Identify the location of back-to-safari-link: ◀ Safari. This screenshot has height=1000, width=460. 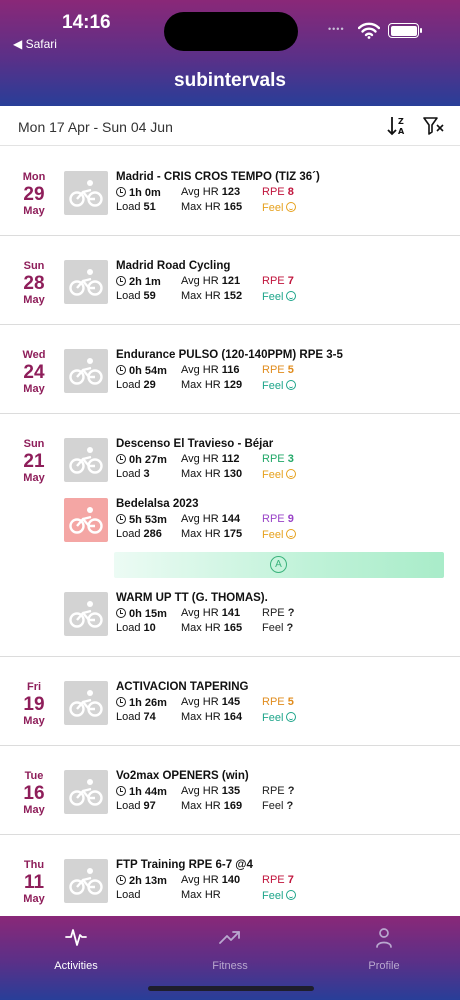
(35, 44).